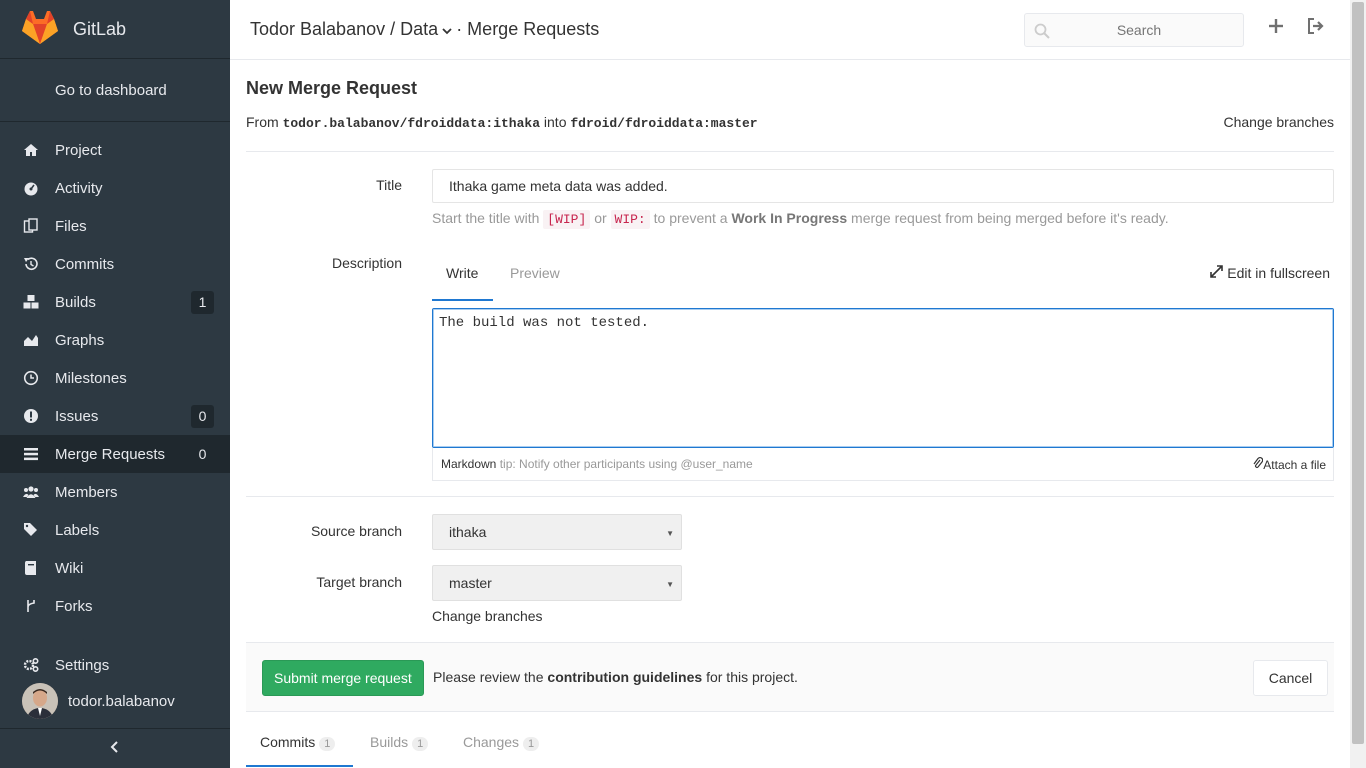  I want to click on tab-write: Write, so click(462, 273).